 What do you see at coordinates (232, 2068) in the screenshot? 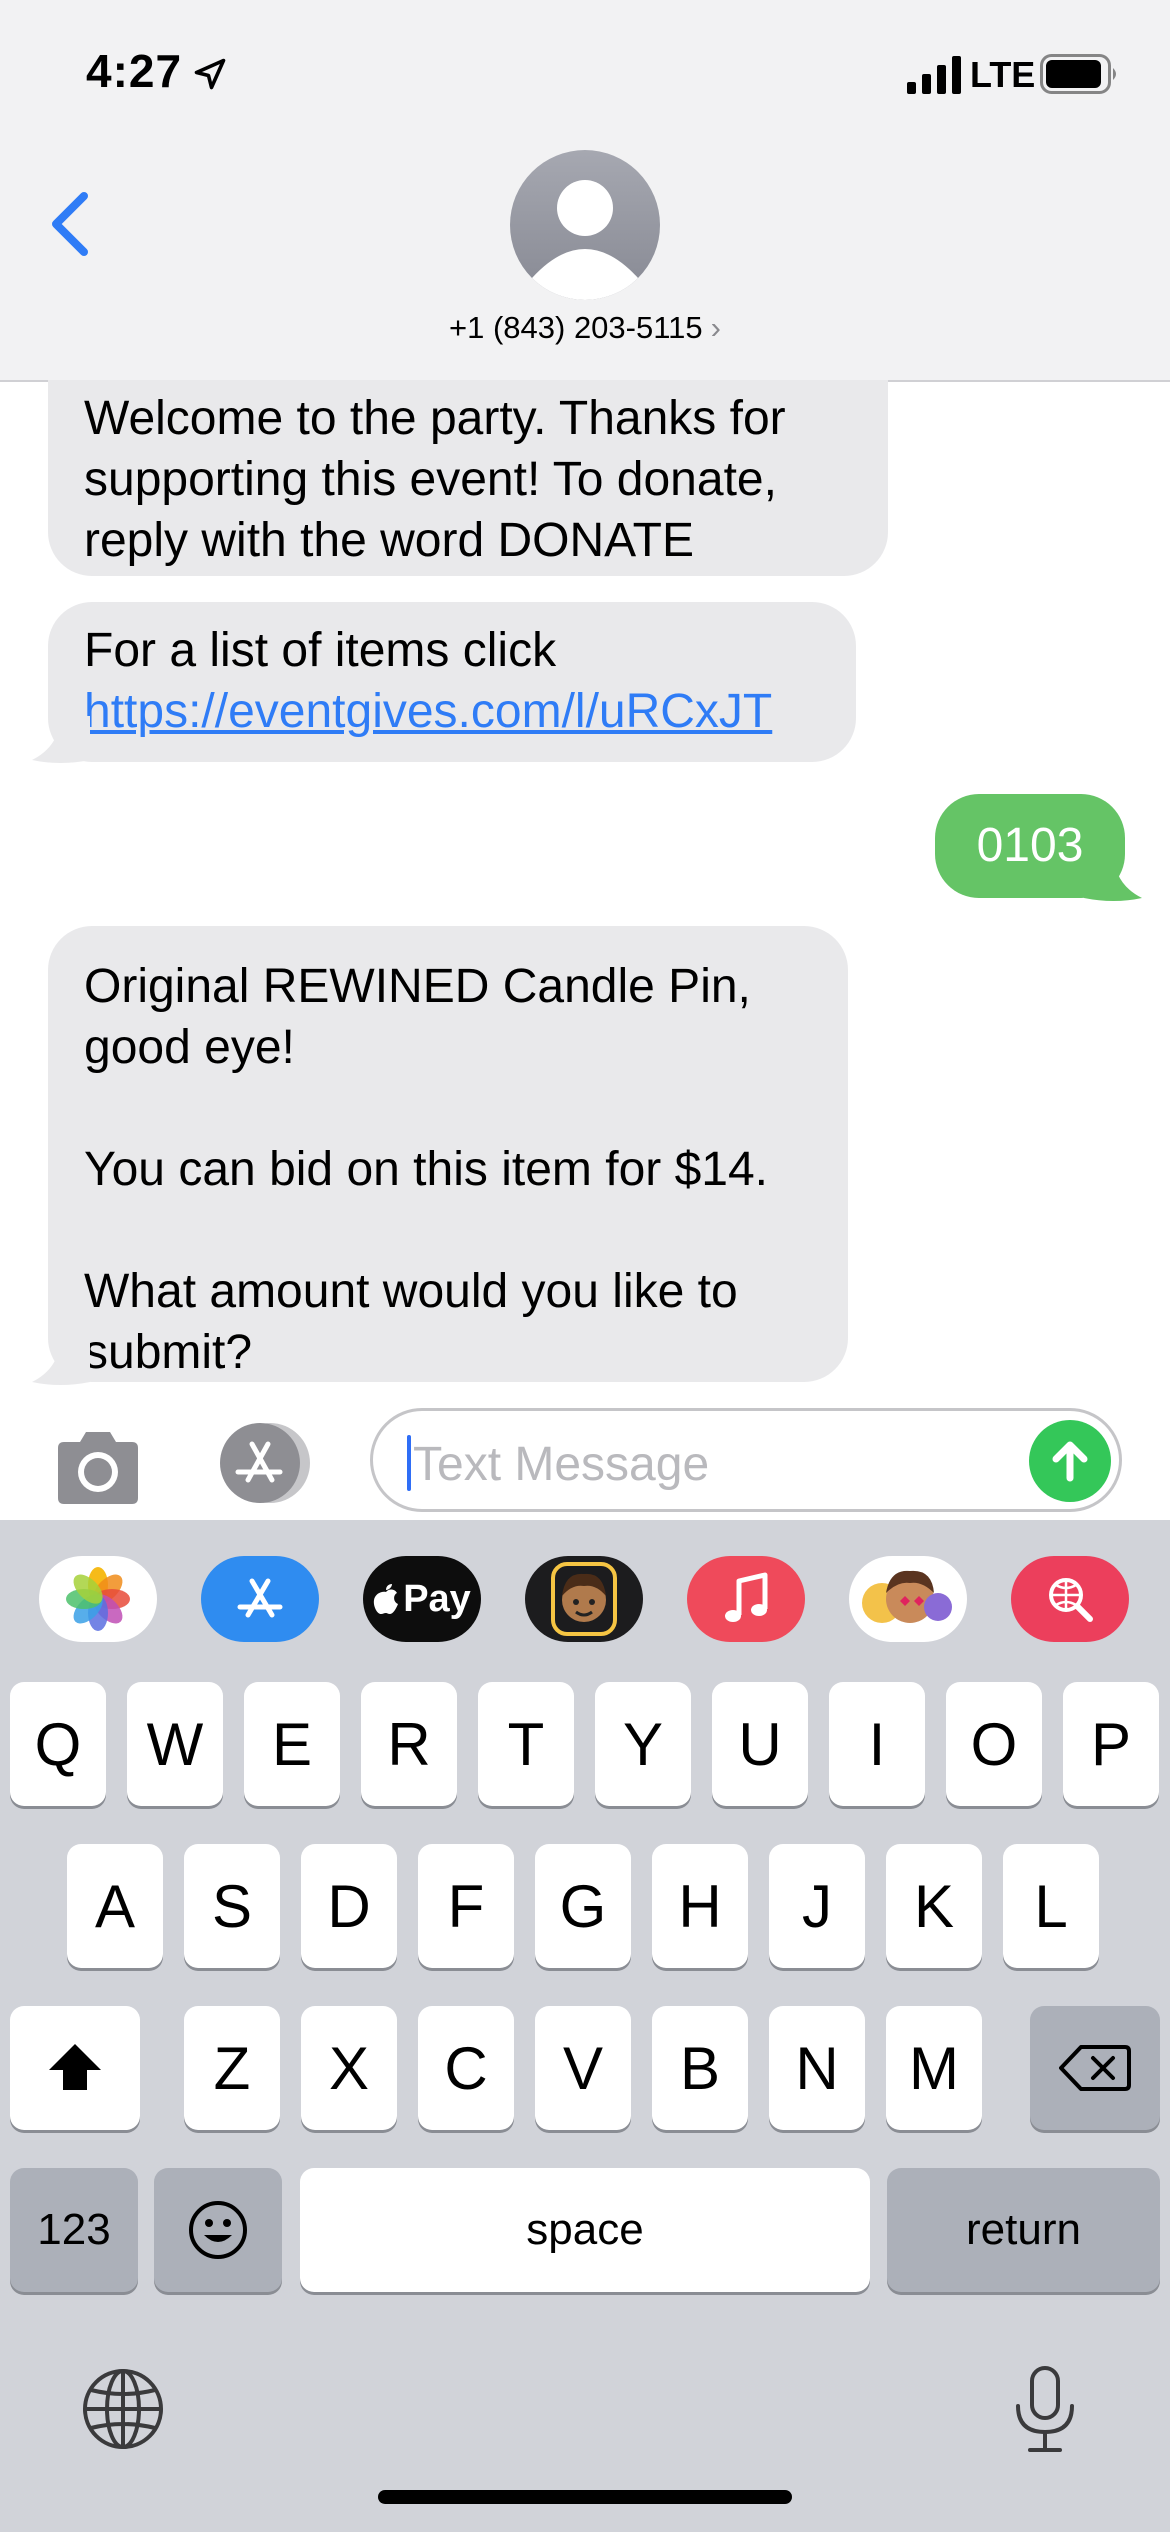
I see `key-z: Z` at bounding box center [232, 2068].